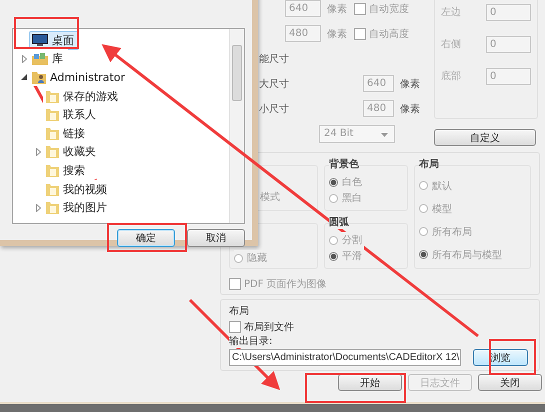 This screenshot has width=545, height=412. I want to click on browse-button: 浏览, so click(500, 357).